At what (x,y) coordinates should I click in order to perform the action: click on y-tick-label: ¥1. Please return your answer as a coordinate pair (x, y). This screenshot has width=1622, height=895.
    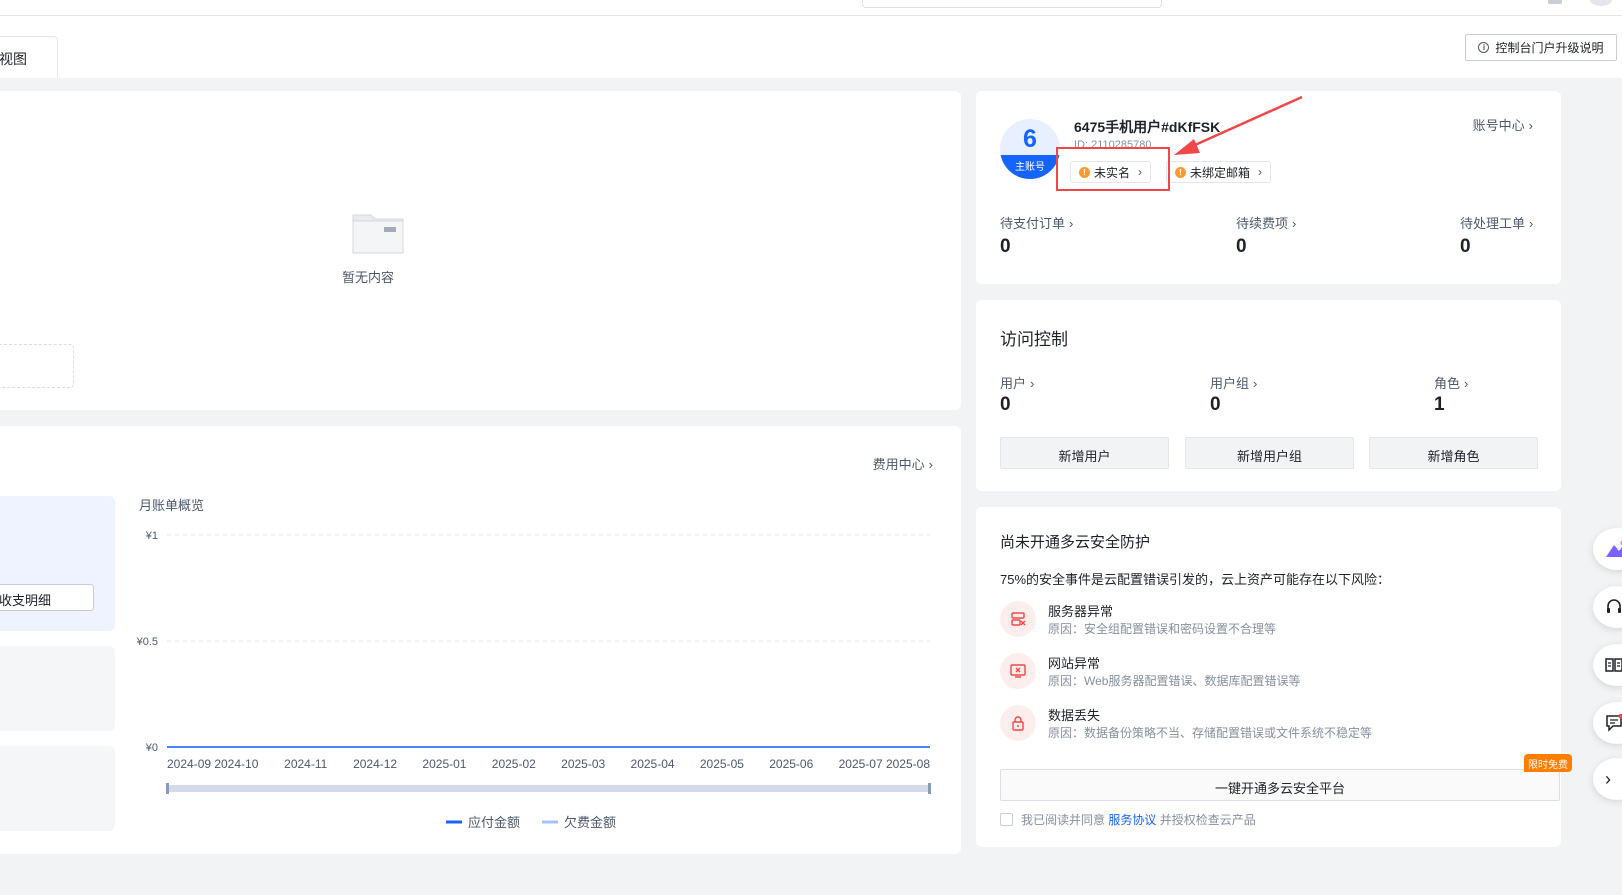
    Looking at the image, I should click on (151, 536).